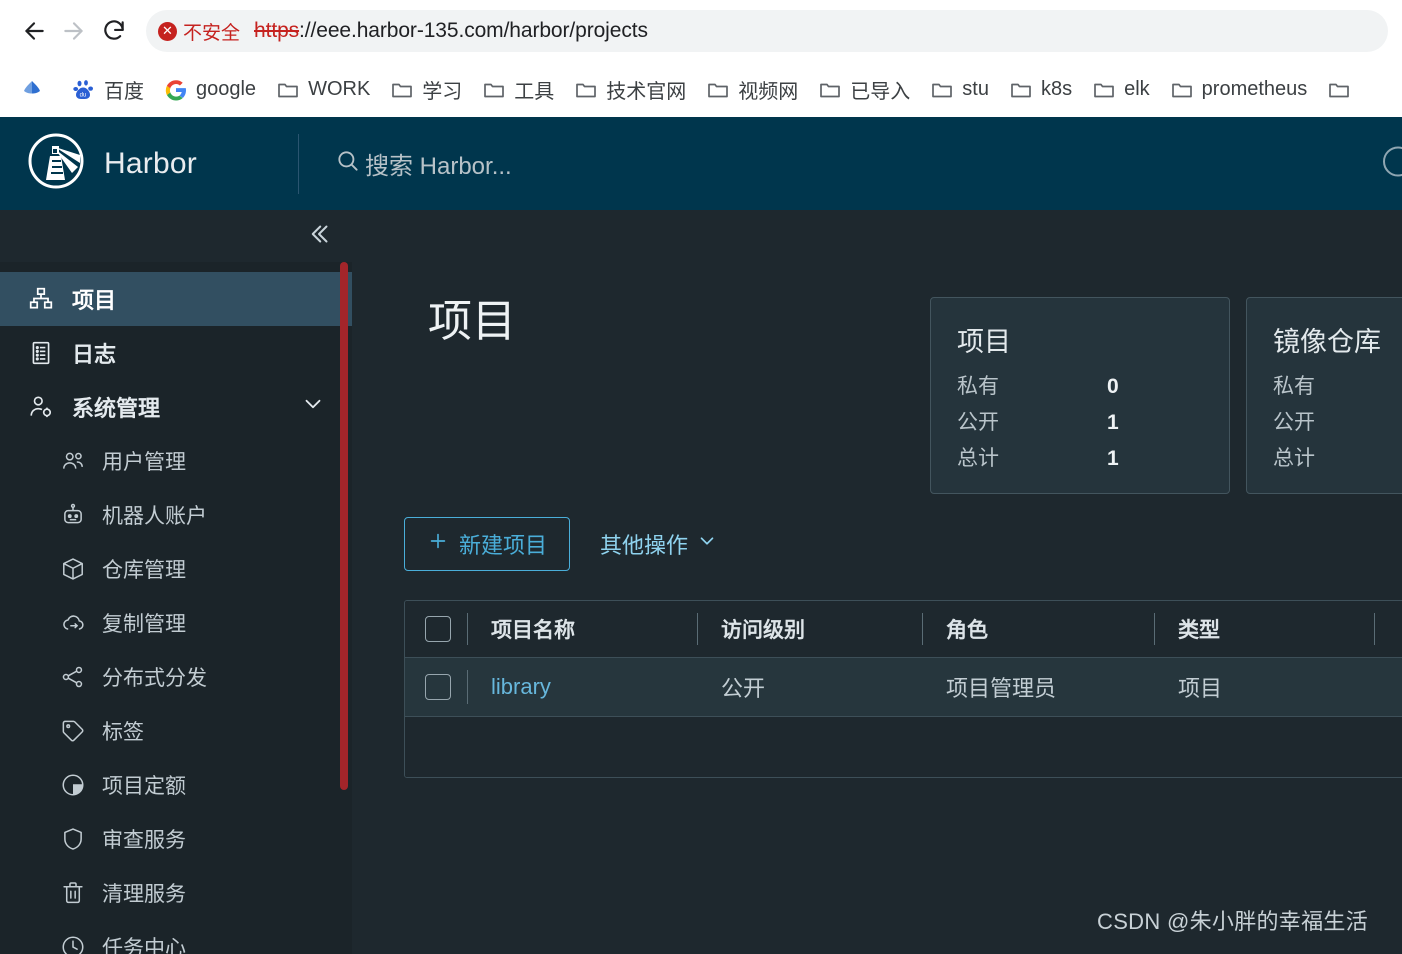 The width and height of the screenshot is (1402, 954). What do you see at coordinates (176, 353) in the screenshot?
I see `sidebar-item-logs: 日志` at bounding box center [176, 353].